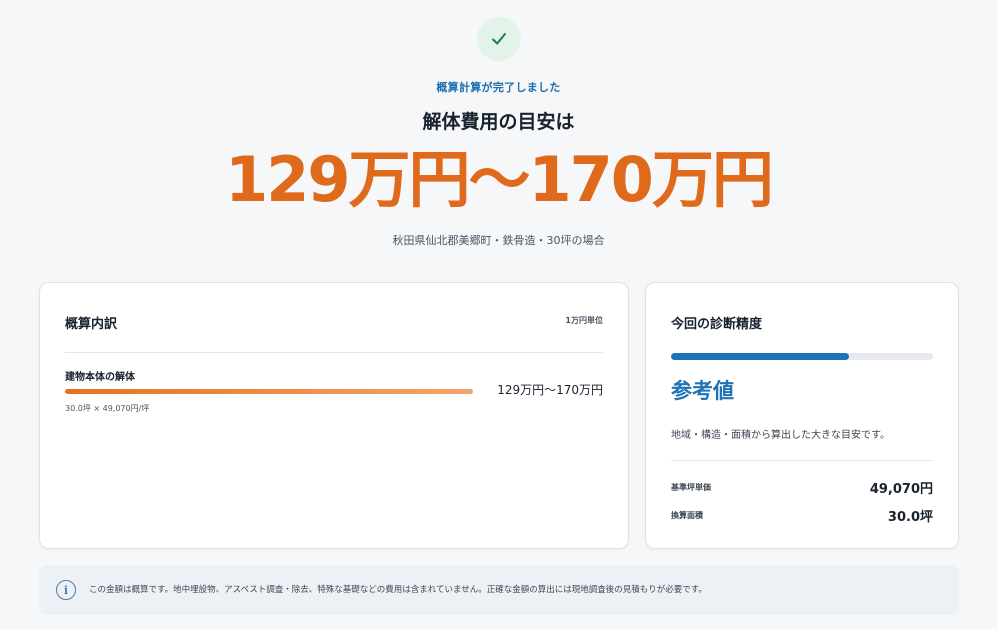  What do you see at coordinates (780, 435) in the screenshot?
I see `accuracy-description: 地域・構造・面積から算出した大きな目安です。` at bounding box center [780, 435].